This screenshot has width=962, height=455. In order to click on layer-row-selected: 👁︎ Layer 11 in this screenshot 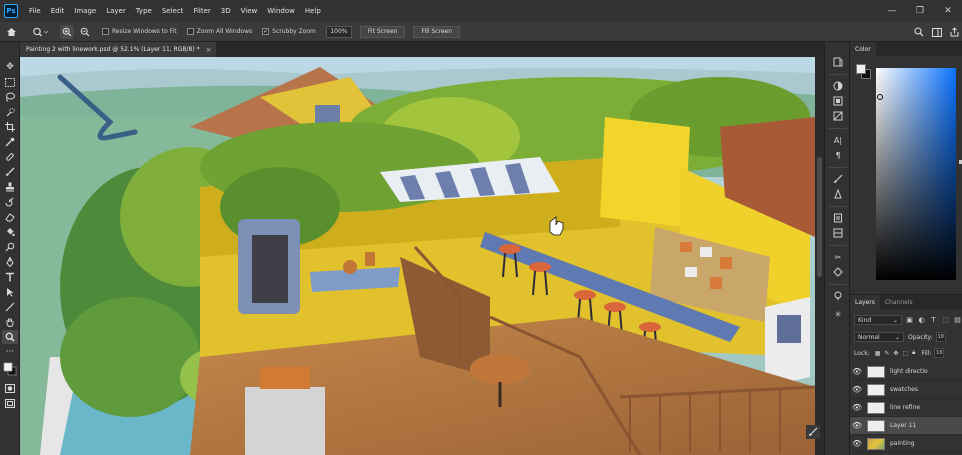, I will do `click(906, 426)`.